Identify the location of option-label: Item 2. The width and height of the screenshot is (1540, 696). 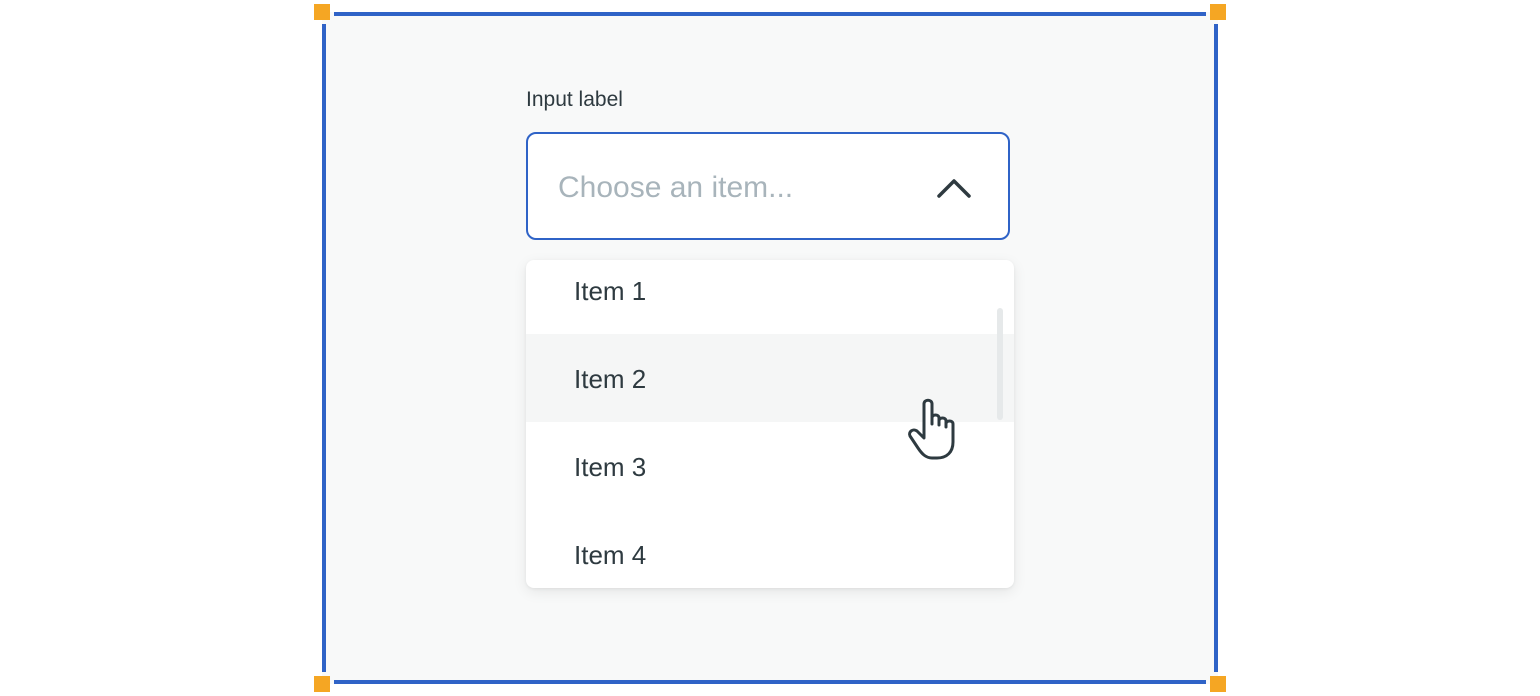
(610, 379).